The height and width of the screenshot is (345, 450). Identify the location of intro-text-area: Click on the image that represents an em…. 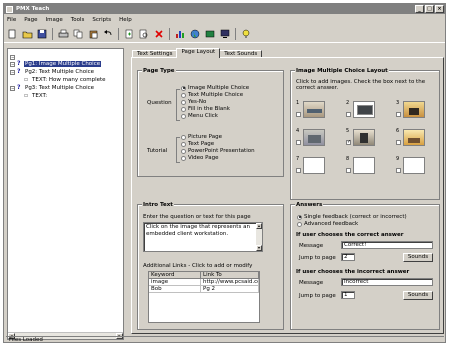
(203, 237).